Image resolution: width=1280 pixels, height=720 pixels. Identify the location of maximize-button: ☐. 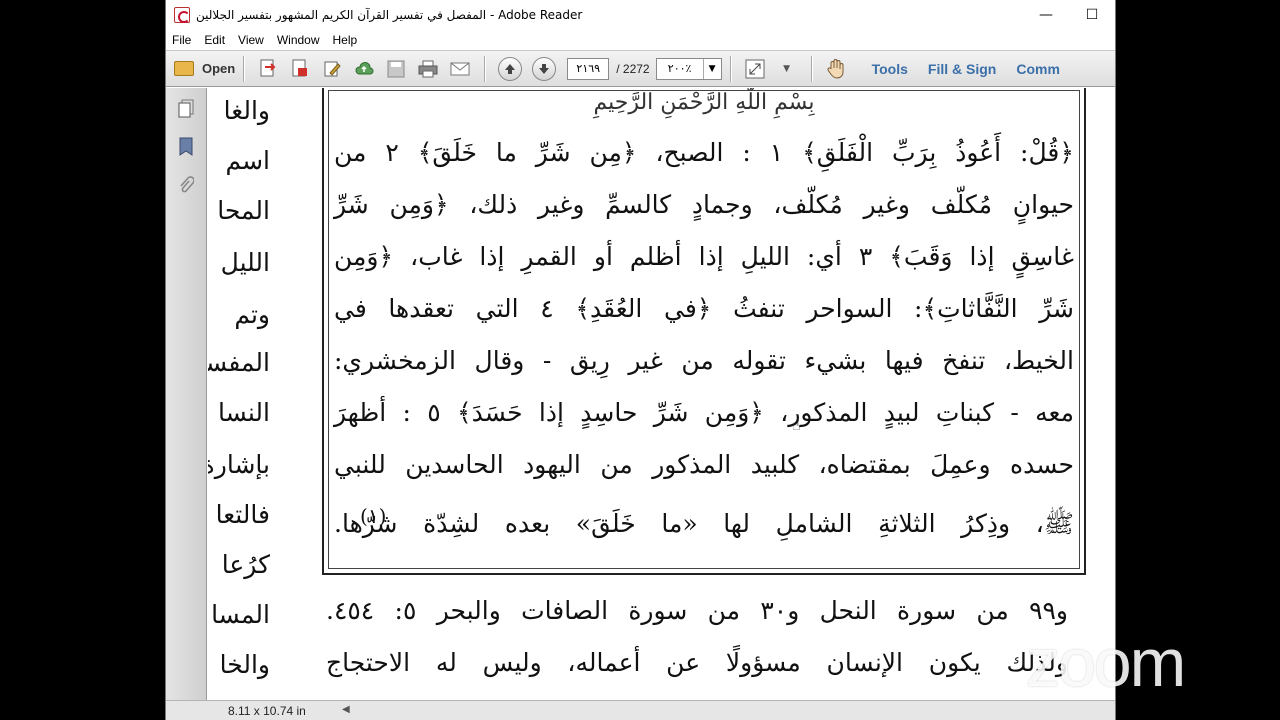
(1092, 15).